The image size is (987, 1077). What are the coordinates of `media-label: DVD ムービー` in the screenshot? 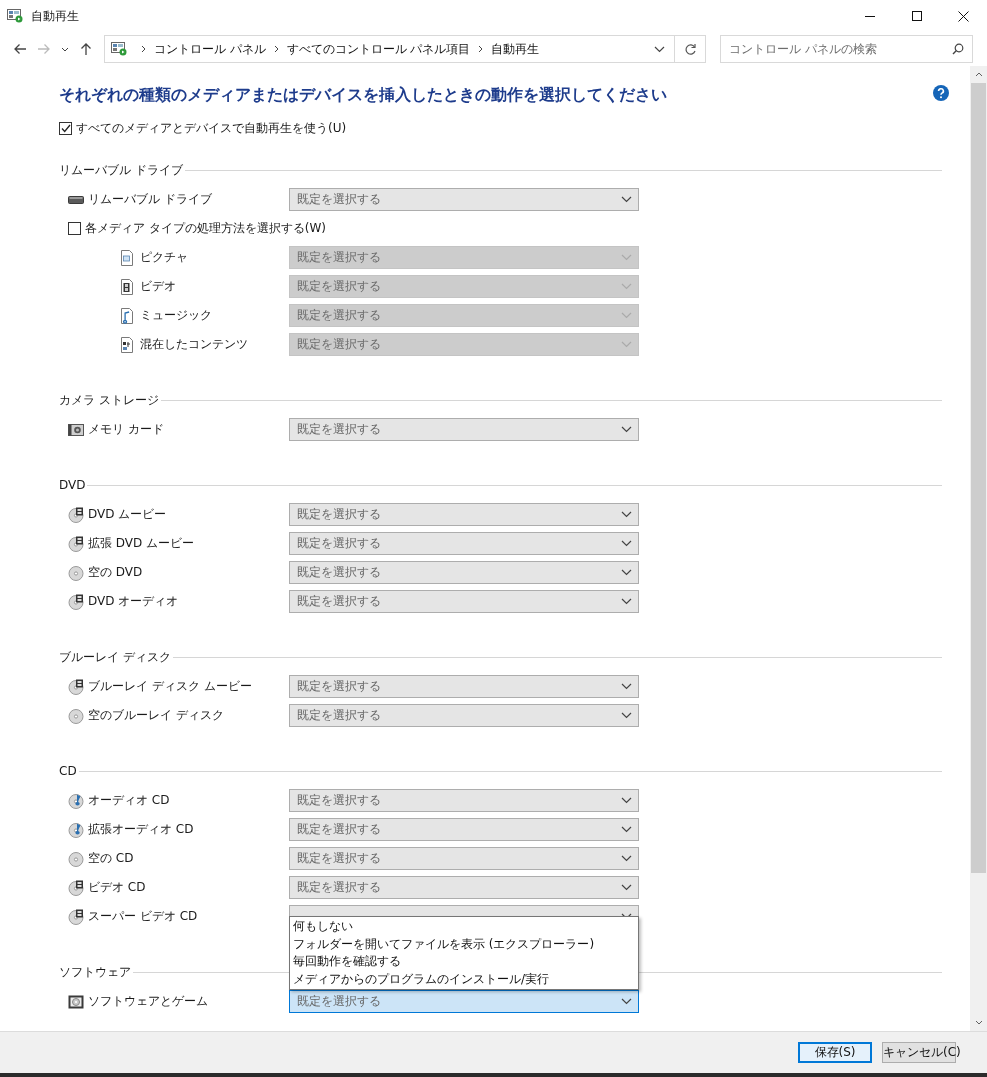 It's located at (128, 514).